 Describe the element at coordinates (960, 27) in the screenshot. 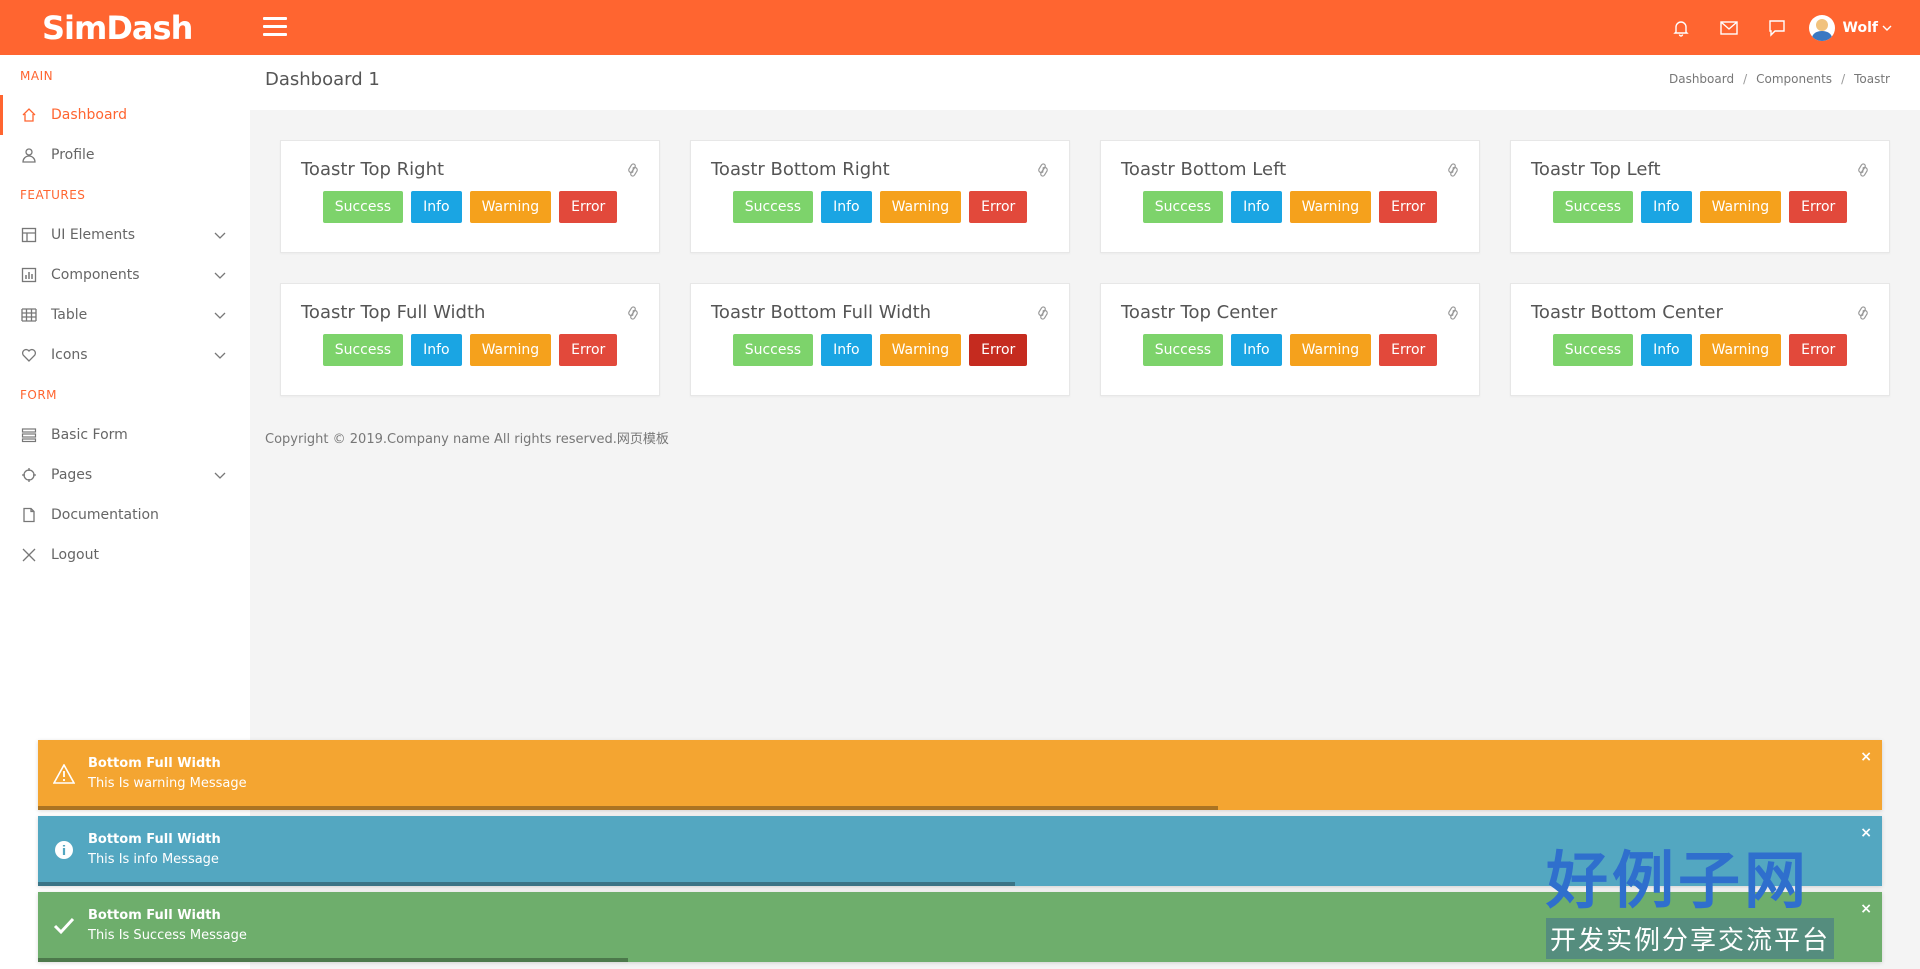

I see `top-navbar: SimDash Wolf` at that location.